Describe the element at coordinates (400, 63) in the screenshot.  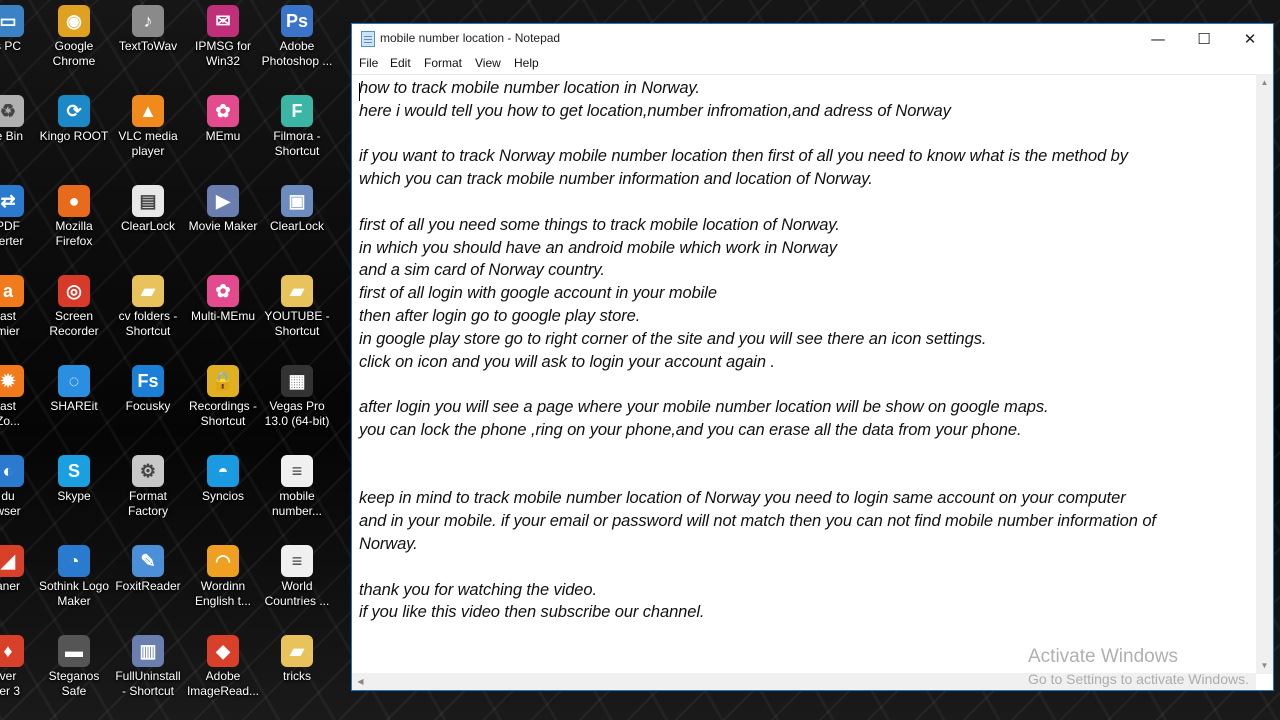
I see `menu-edit: Edit` at that location.